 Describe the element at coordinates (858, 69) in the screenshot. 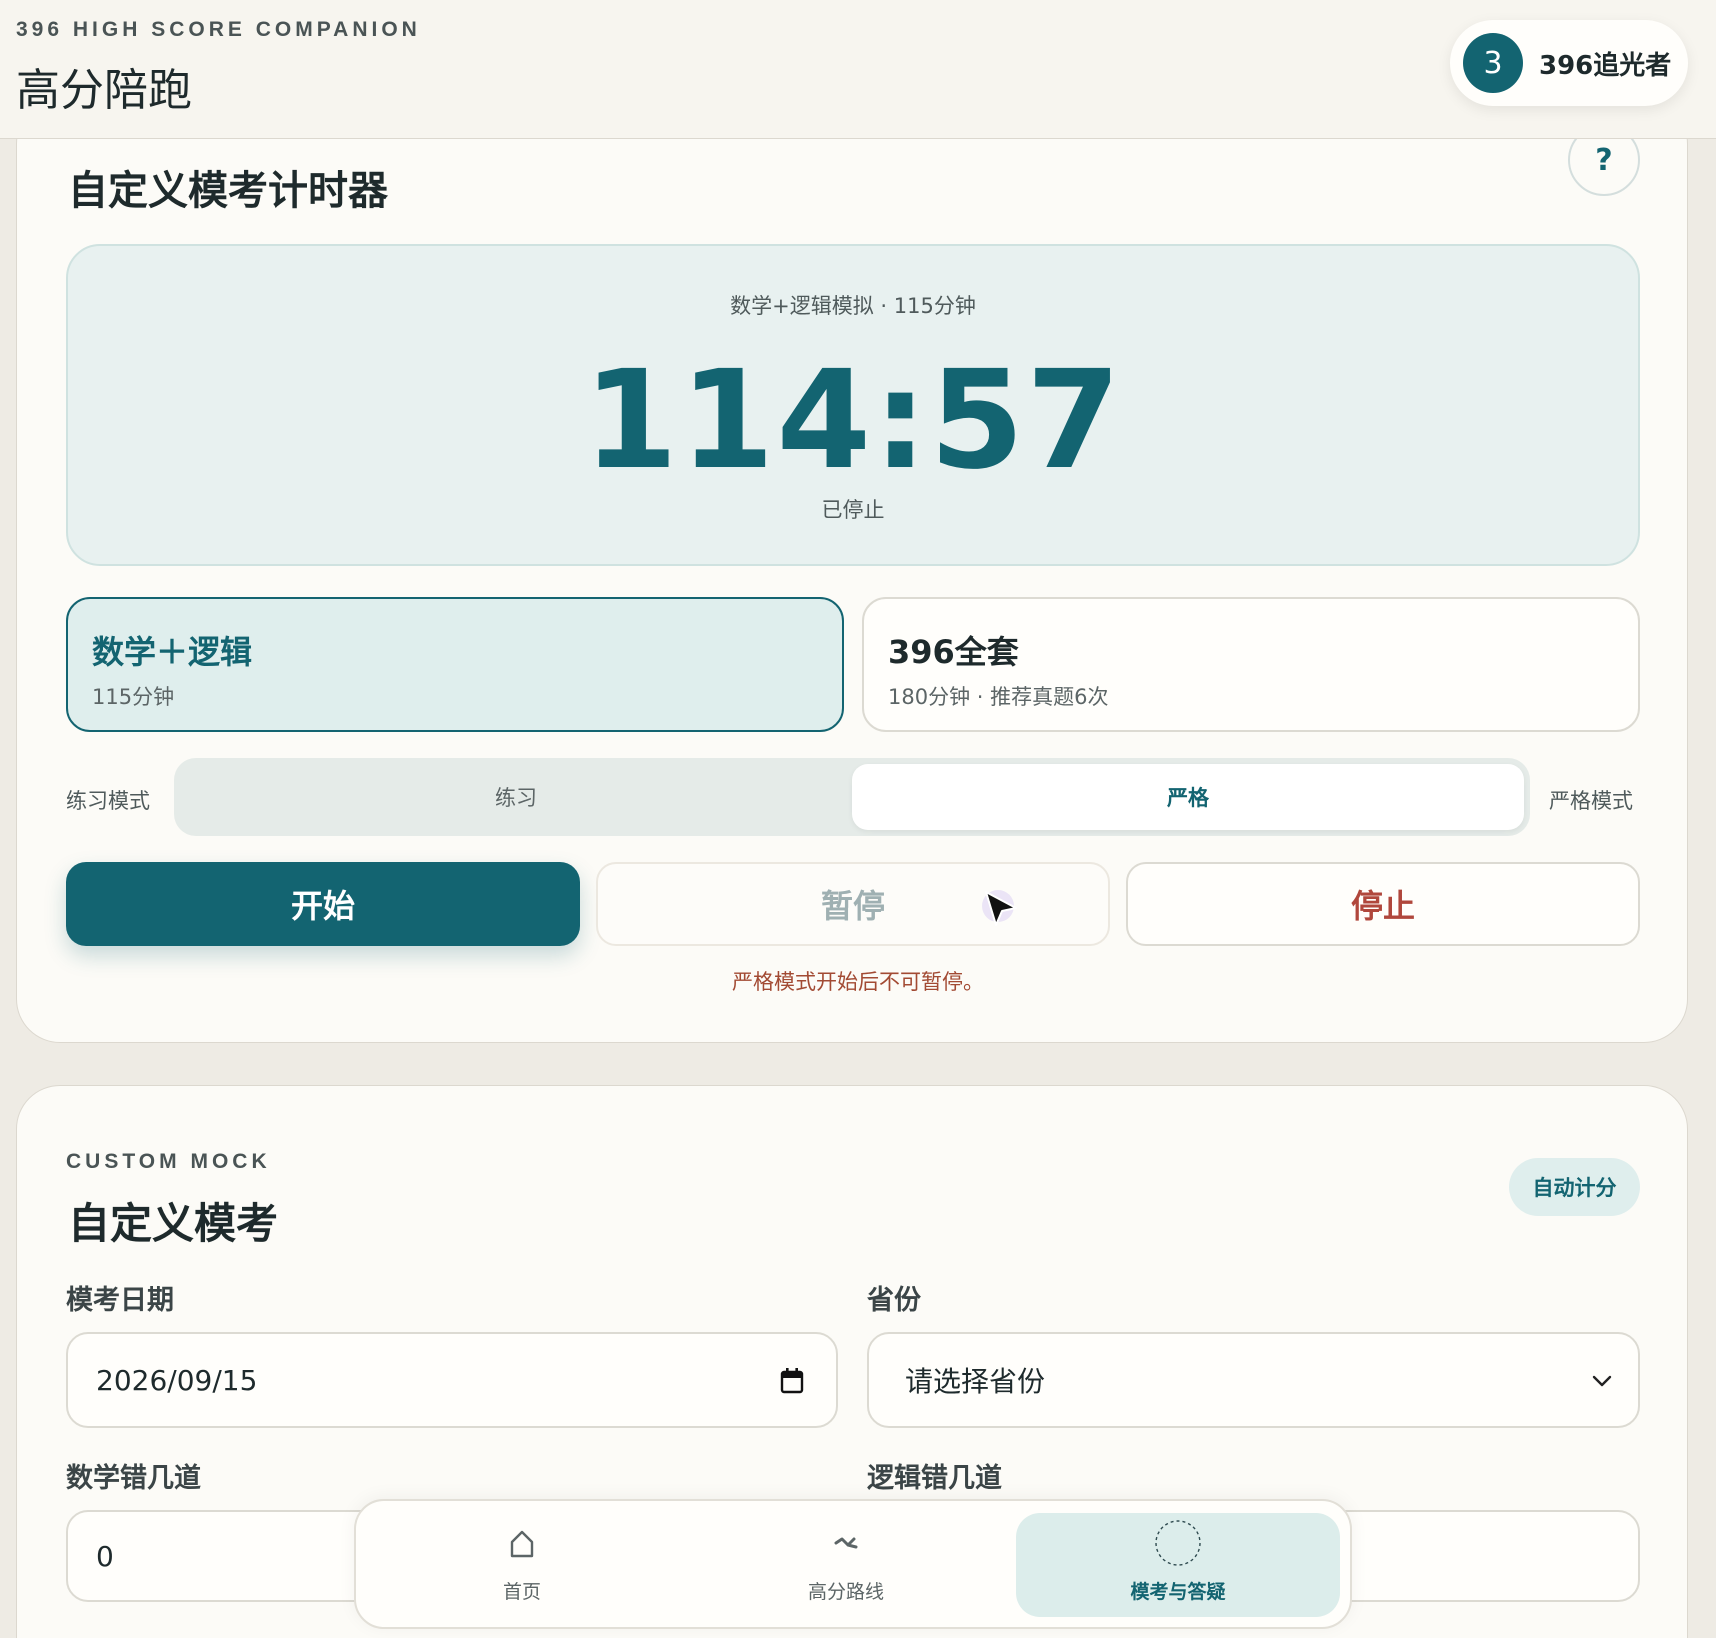

I see `app-header: 396 HIGH SCORE COMPANION 高分陪跑 3 396追光者` at that location.